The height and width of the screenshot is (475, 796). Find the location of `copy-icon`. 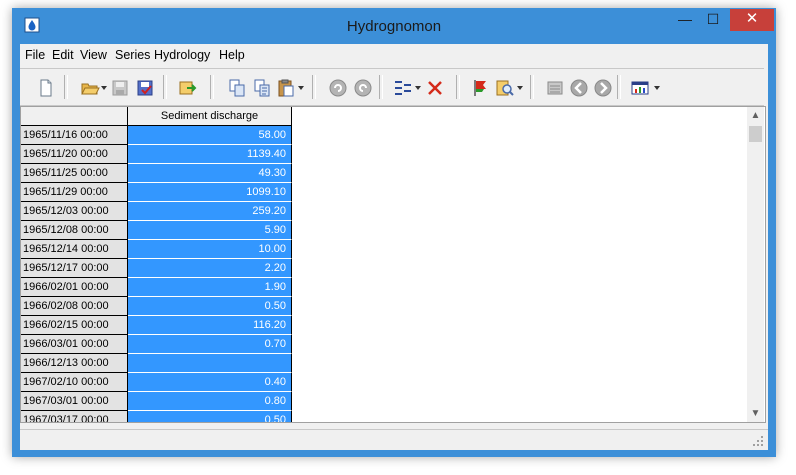

copy-icon is located at coordinates (237, 88).